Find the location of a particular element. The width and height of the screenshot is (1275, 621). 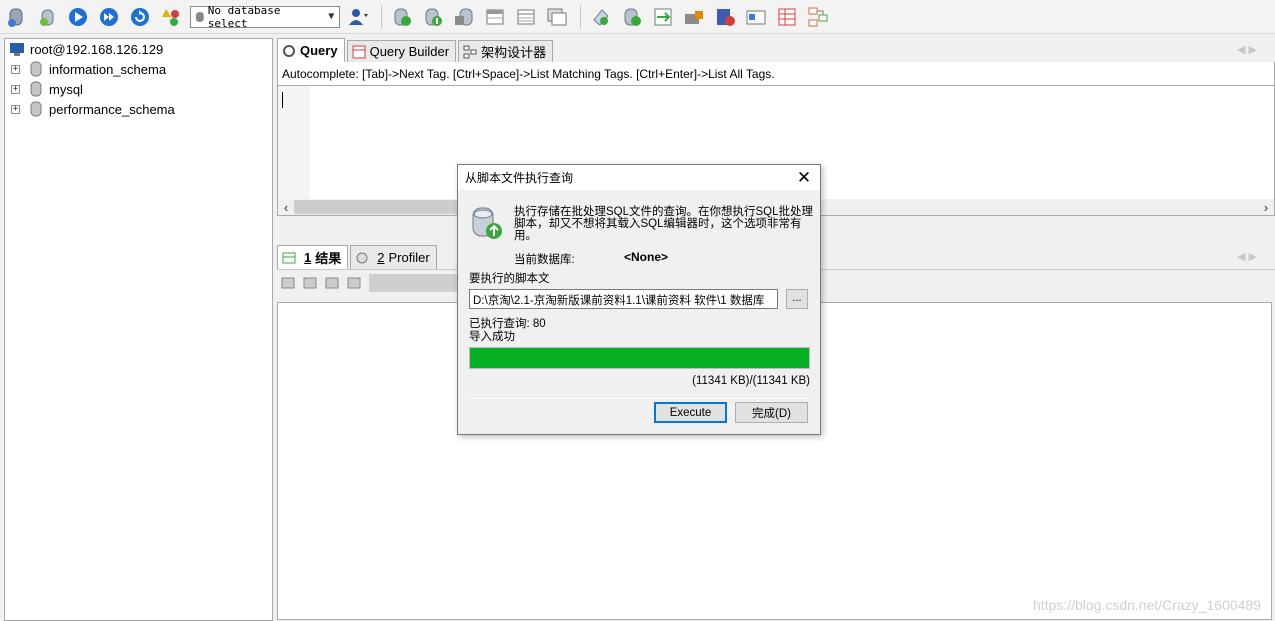

watermark: https://blog.csdn.net/Crazy_1600489 is located at coordinates (1146, 605).